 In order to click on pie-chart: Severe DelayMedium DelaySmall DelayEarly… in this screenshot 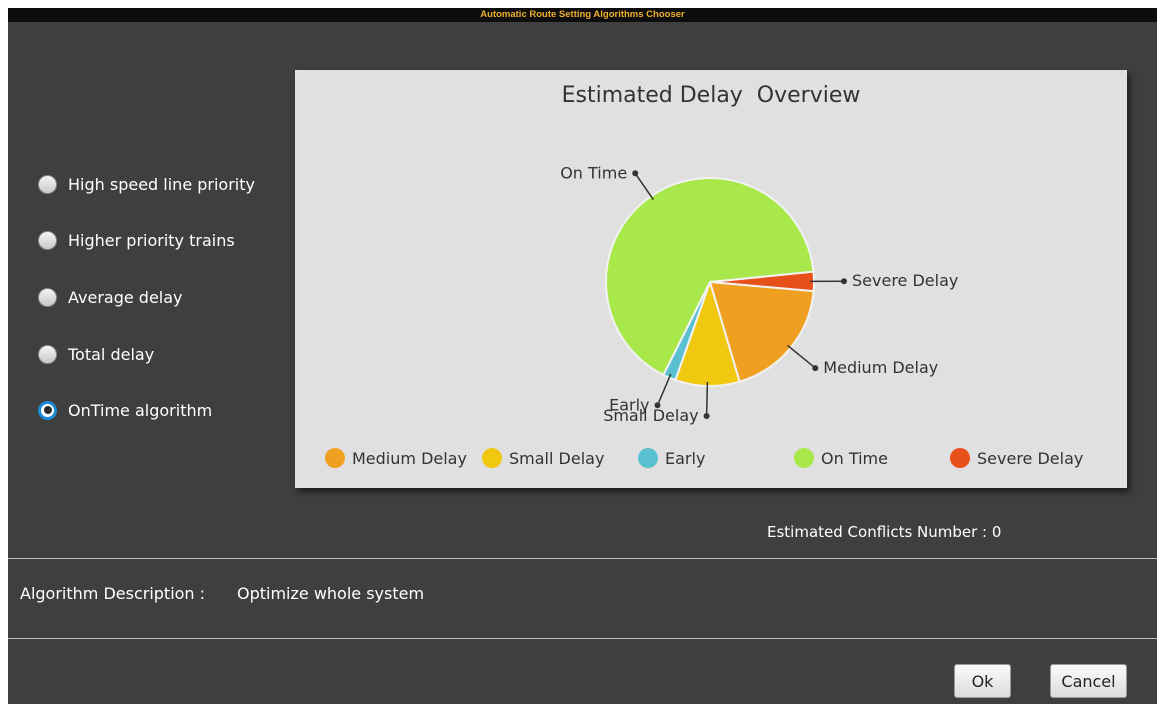, I will do `click(759, 294)`.